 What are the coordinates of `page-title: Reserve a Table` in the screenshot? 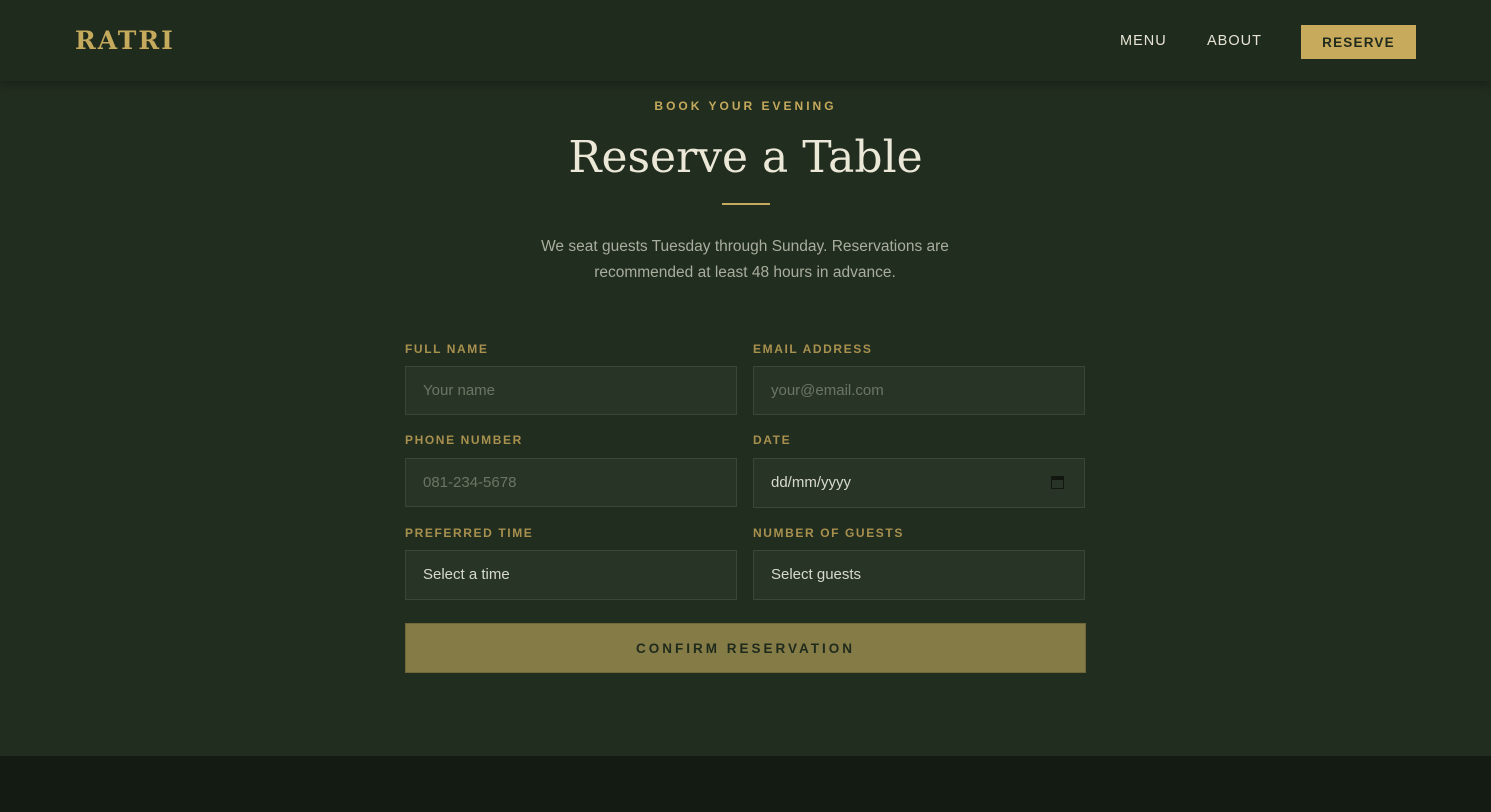 It's located at (745, 157).